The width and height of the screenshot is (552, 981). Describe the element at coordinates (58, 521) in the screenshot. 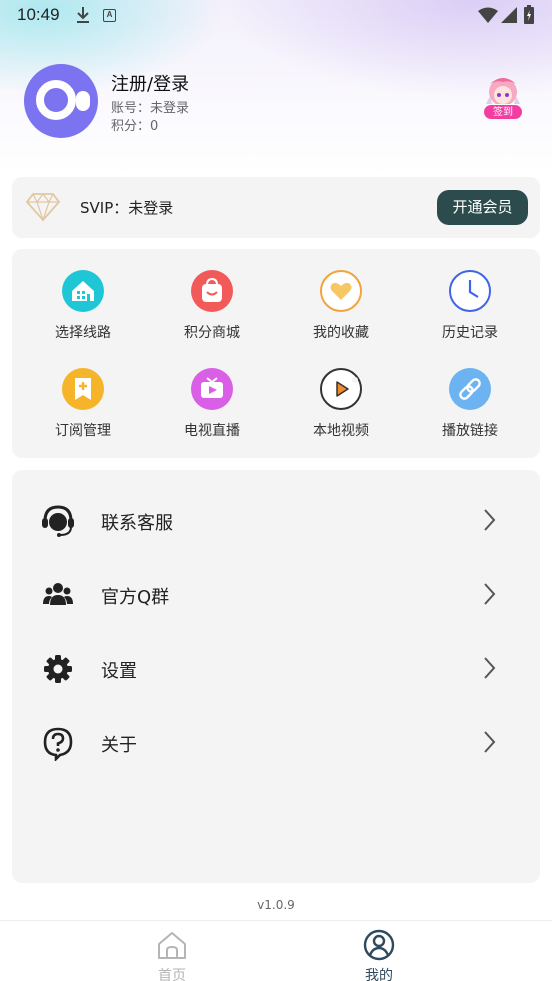

I see `headset-icon` at that location.